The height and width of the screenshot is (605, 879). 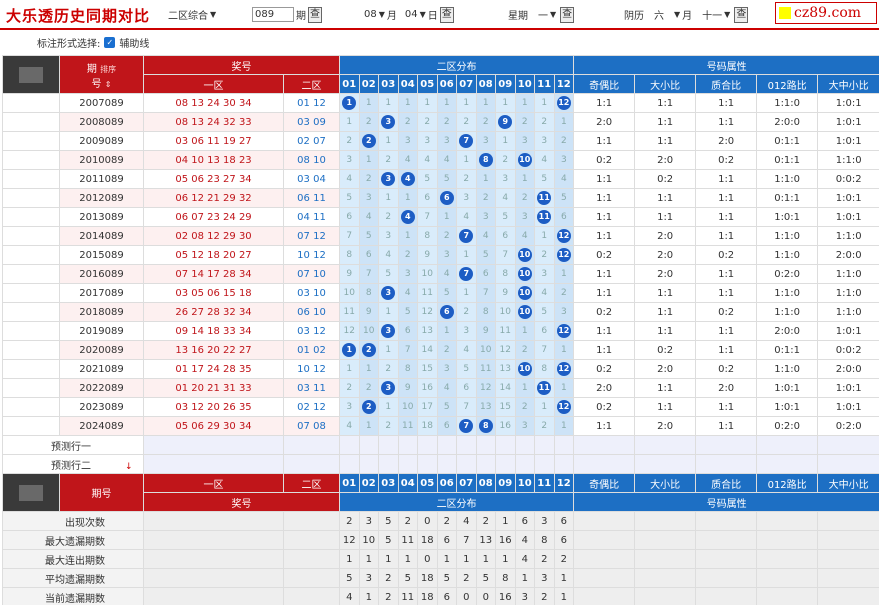 I want to click on zone-select: 二区综合 ▼, so click(x=192, y=14).